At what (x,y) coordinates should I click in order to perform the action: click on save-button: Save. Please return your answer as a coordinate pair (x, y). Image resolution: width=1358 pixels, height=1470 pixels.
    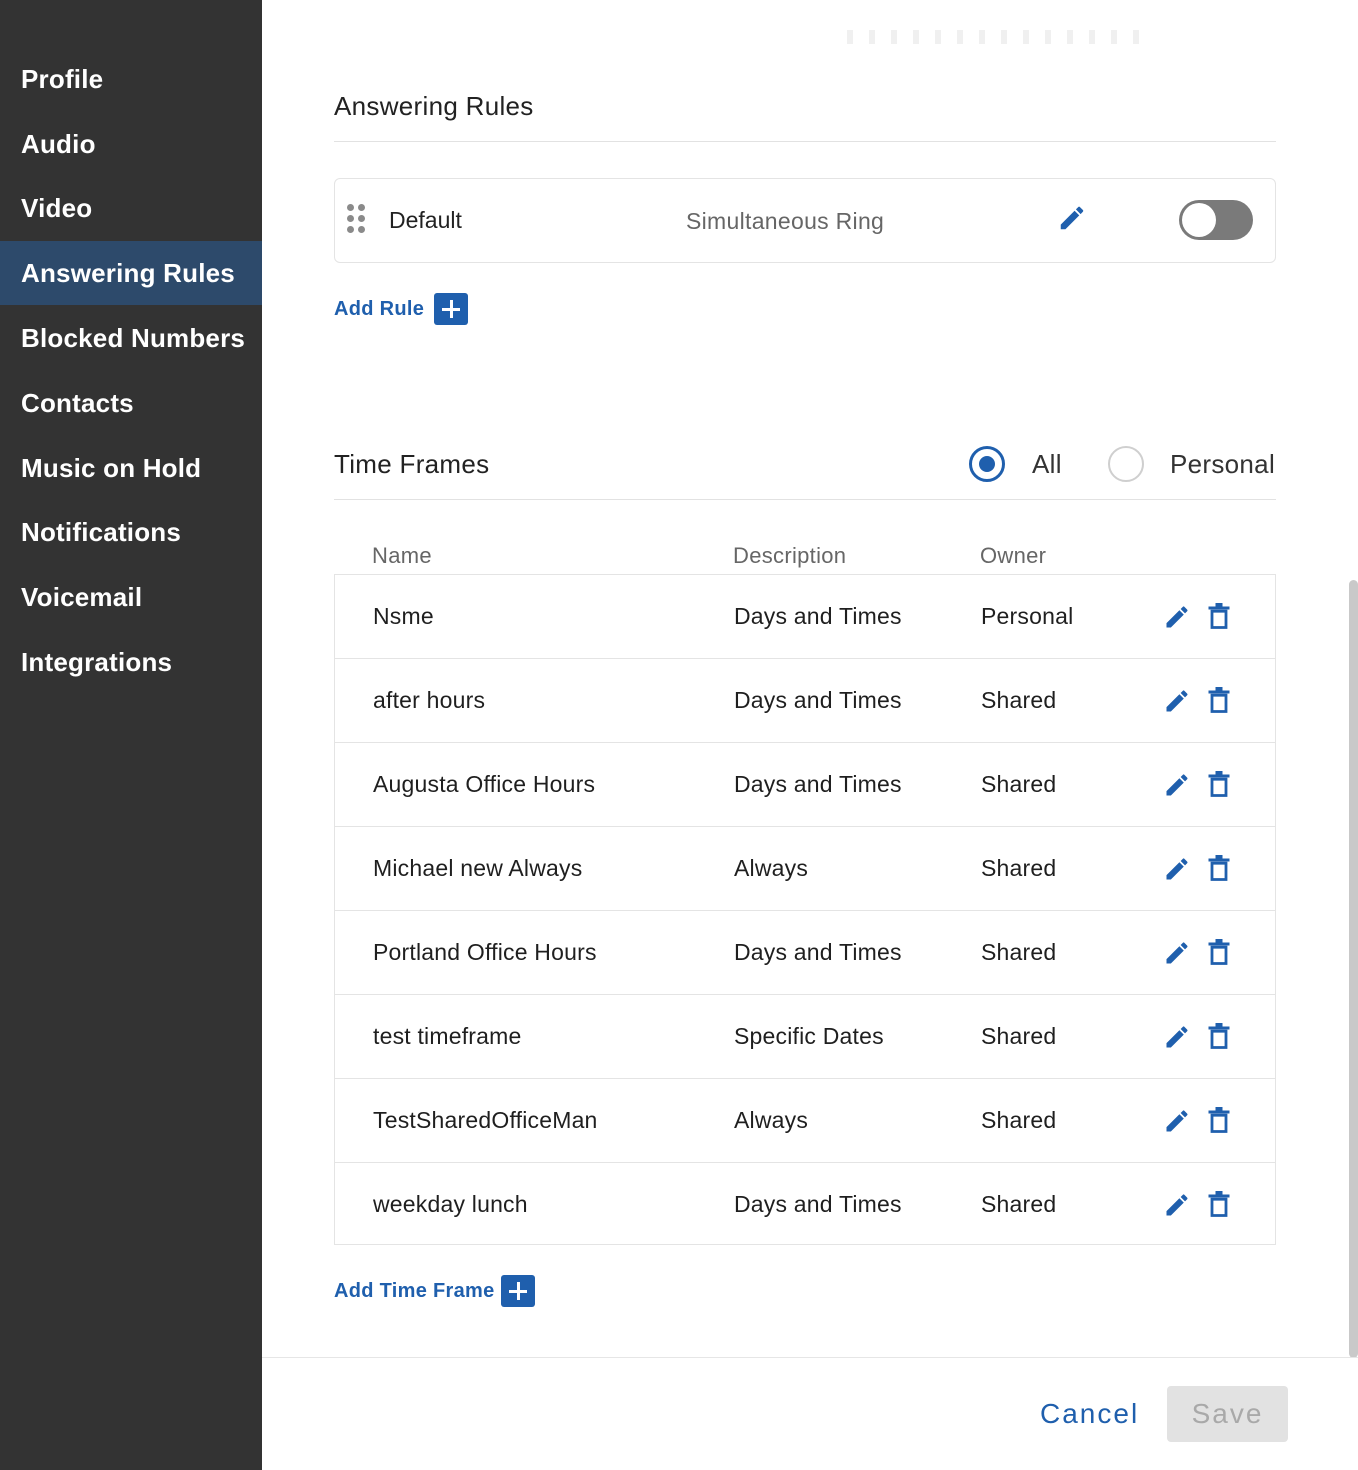
    Looking at the image, I should click on (1227, 1414).